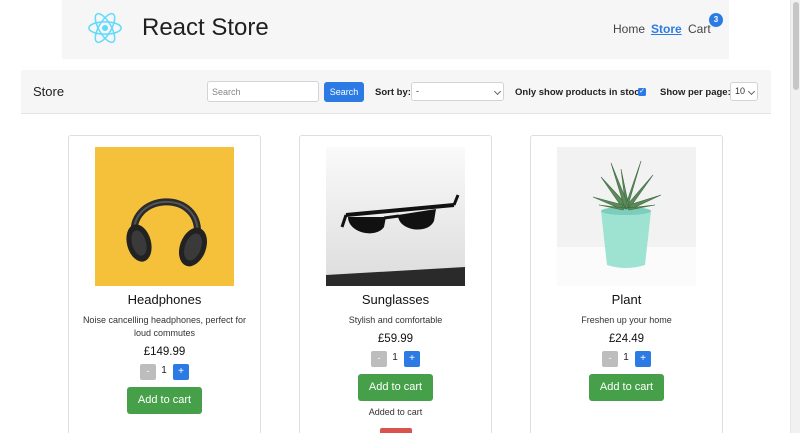  Describe the element at coordinates (580, 92) in the screenshot. I see `in-stock-label: Only show products in stock` at that location.